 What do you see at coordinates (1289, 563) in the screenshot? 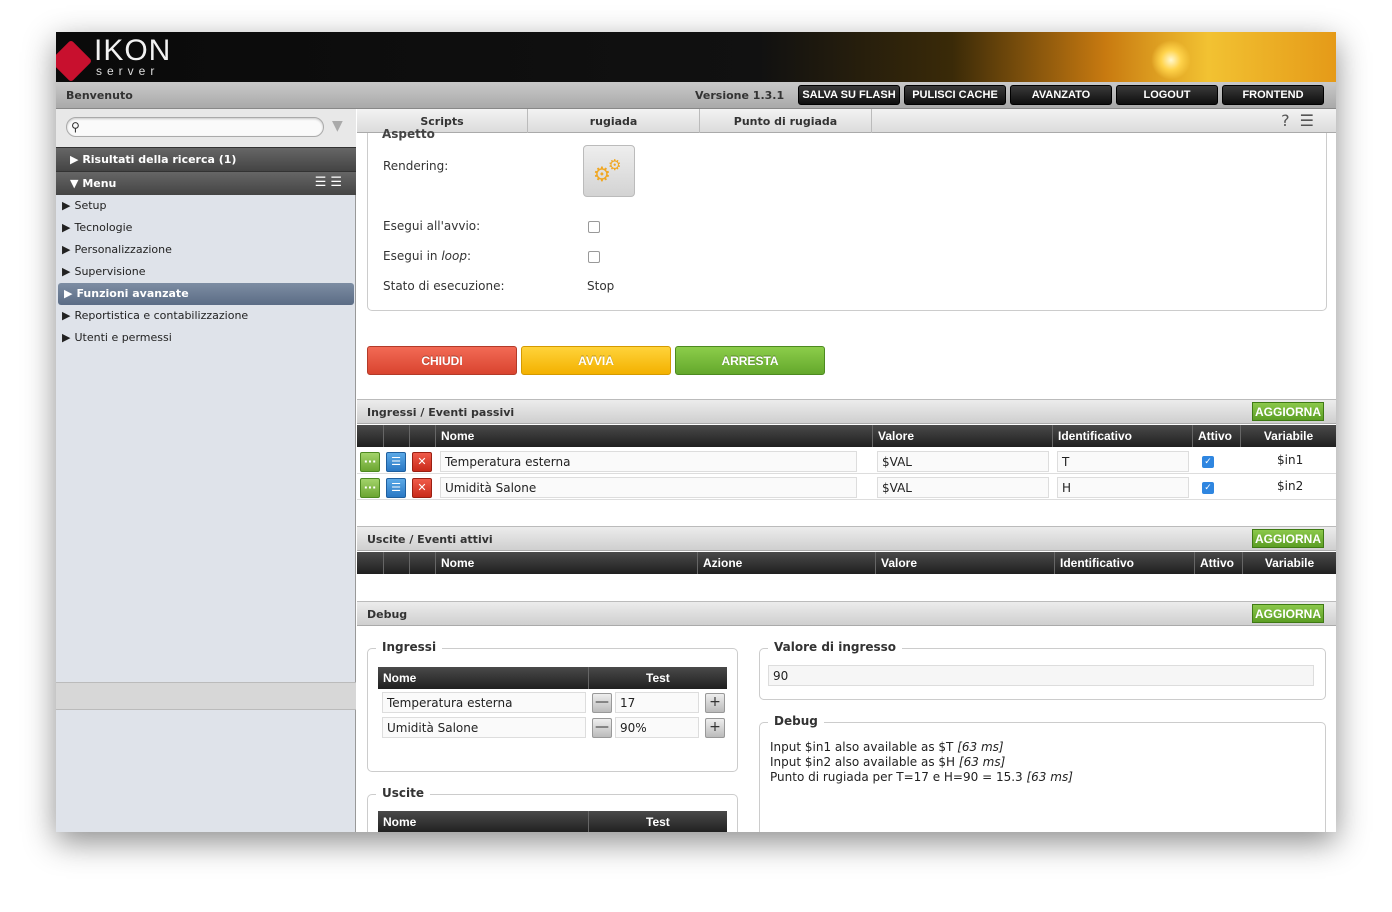
I see `col-variabile: Variabile` at bounding box center [1289, 563].